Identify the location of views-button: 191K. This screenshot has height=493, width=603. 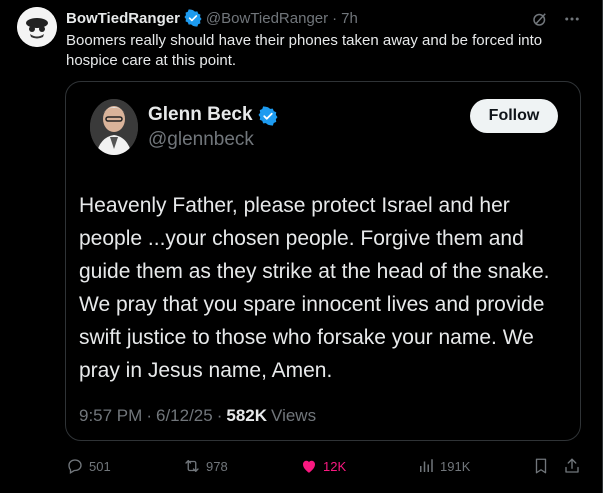
(443, 466).